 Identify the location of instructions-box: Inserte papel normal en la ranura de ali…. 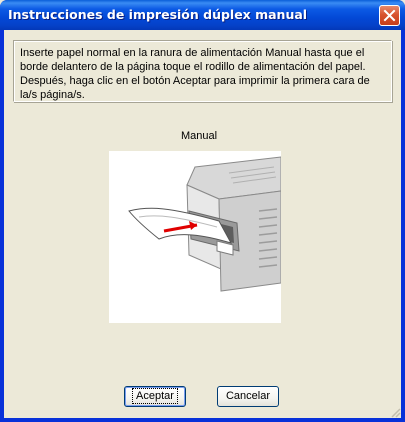
(202, 71).